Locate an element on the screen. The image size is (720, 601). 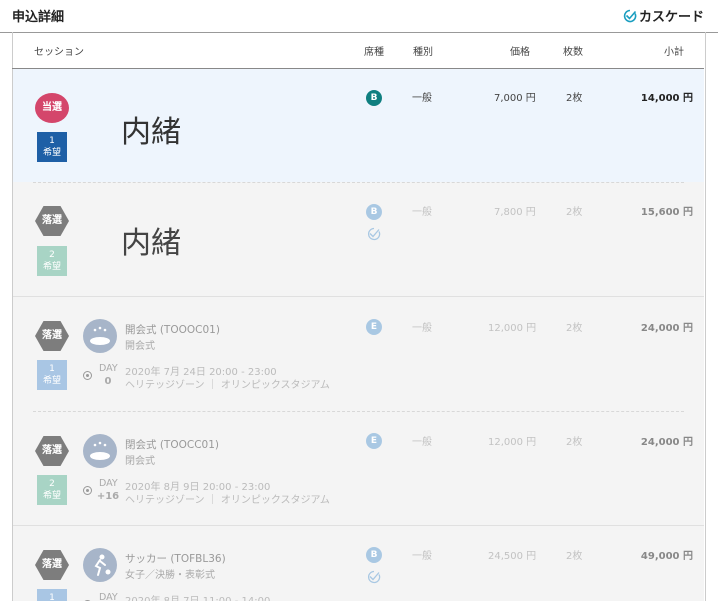
column-header: セッション 席種 種別 価格 枚数 小計 is located at coordinates (358, 51).